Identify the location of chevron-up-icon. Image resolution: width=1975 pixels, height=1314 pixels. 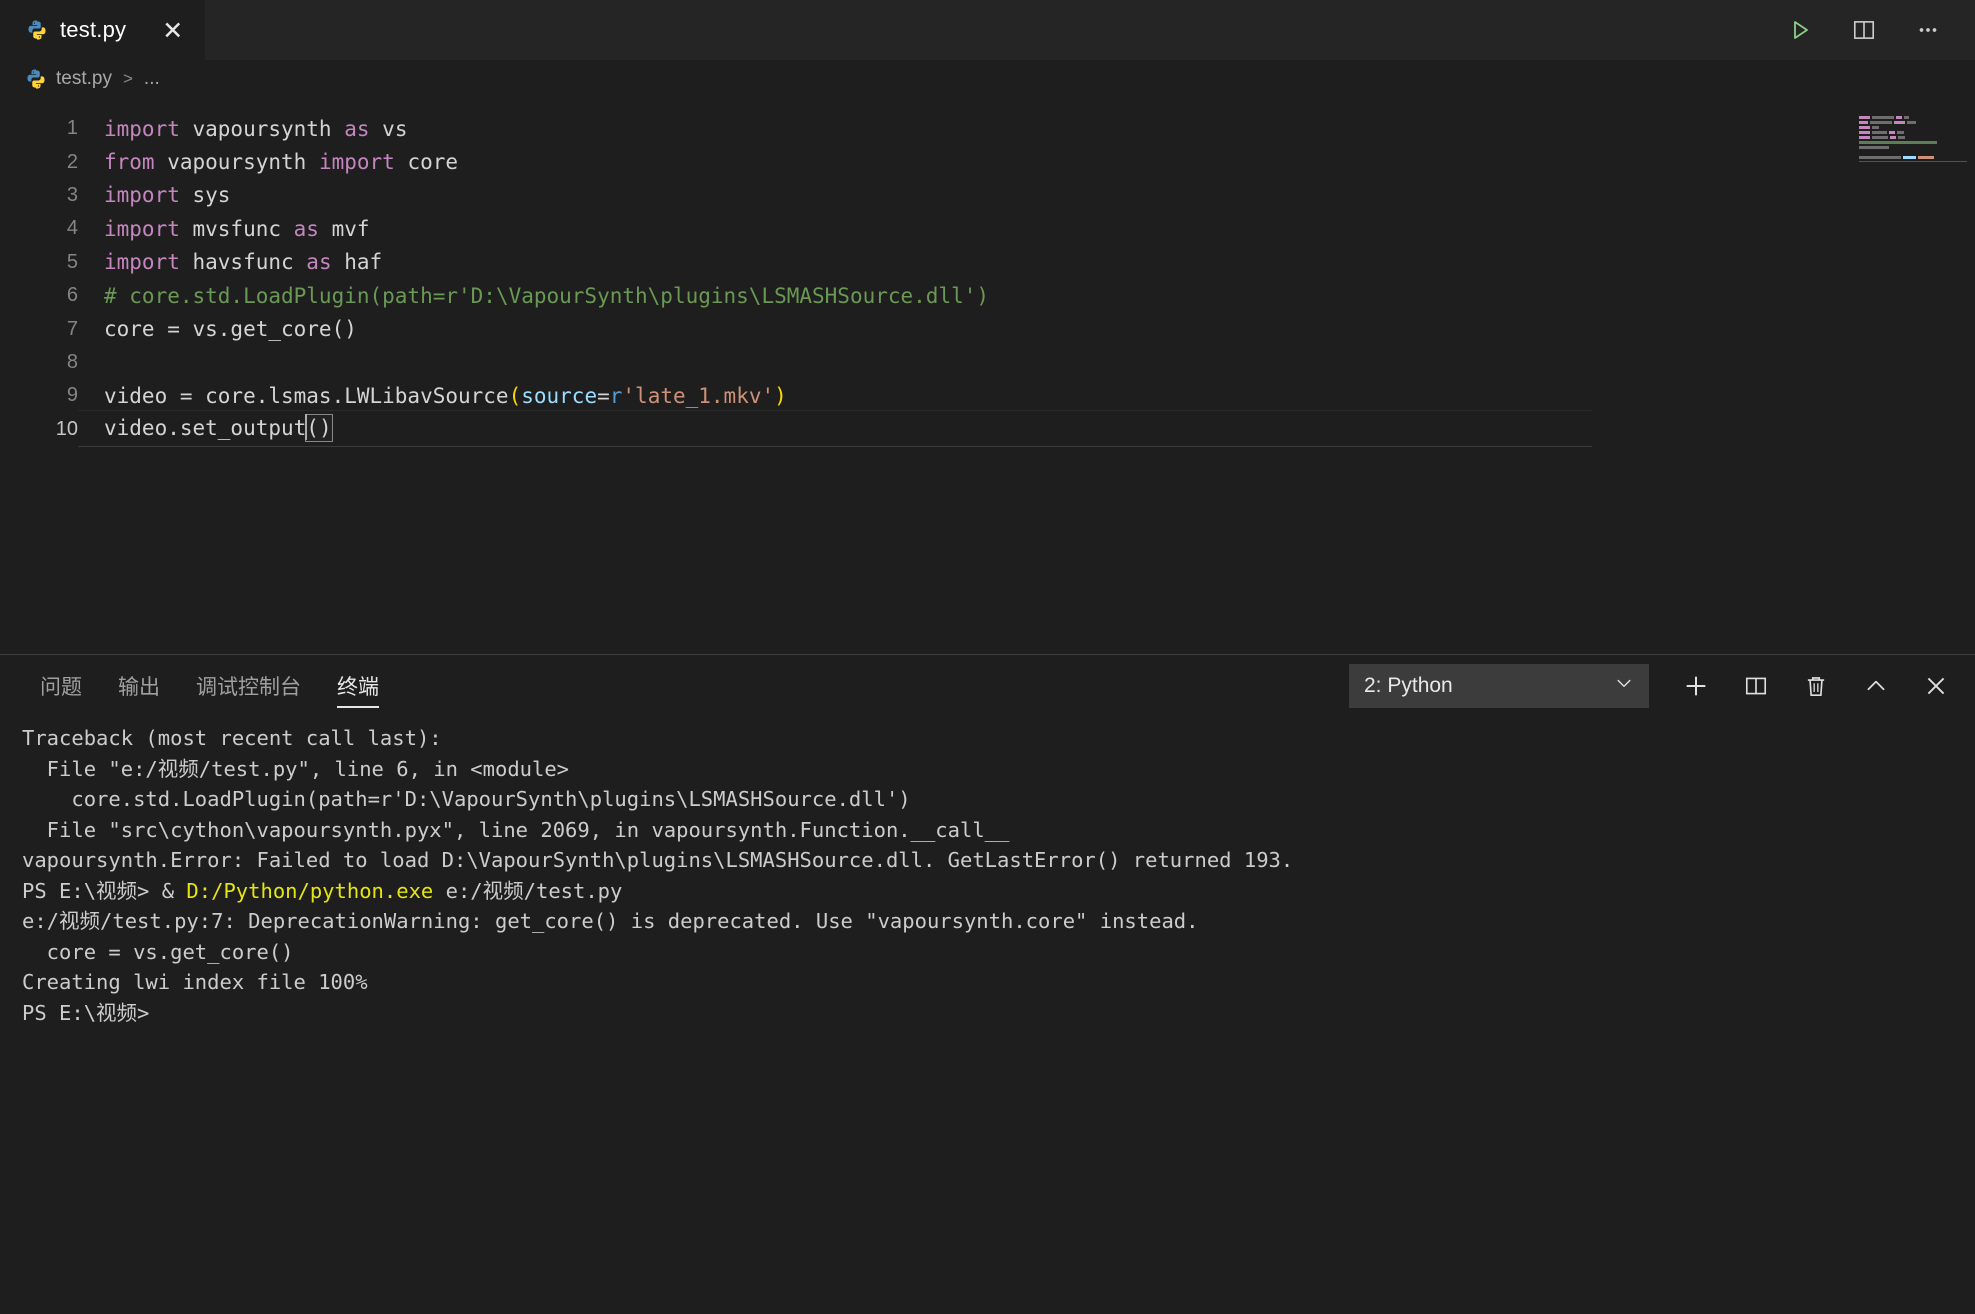
(1876, 686).